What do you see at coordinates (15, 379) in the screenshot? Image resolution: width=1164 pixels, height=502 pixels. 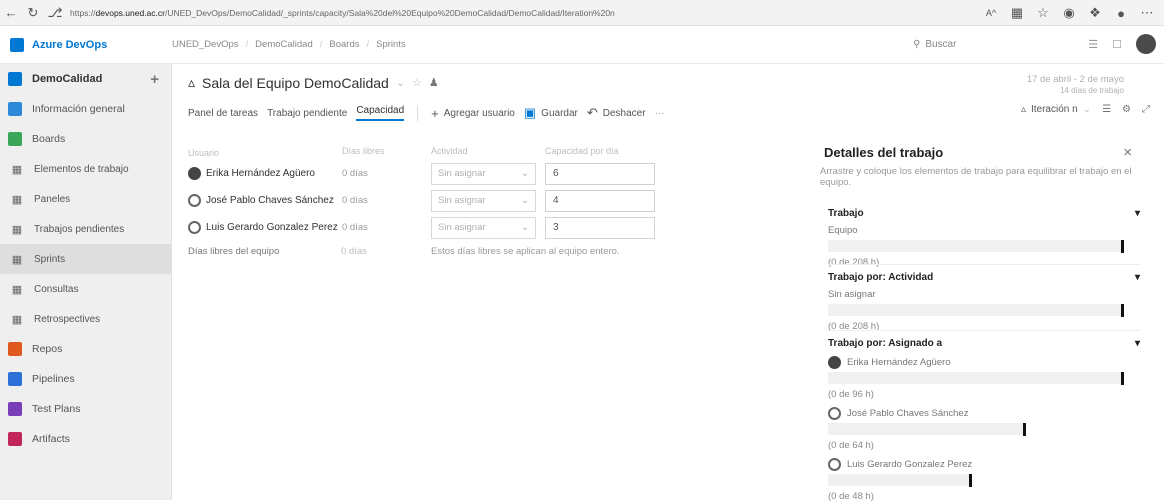 I see `pipelines-icon` at bounding box center [15, 379].